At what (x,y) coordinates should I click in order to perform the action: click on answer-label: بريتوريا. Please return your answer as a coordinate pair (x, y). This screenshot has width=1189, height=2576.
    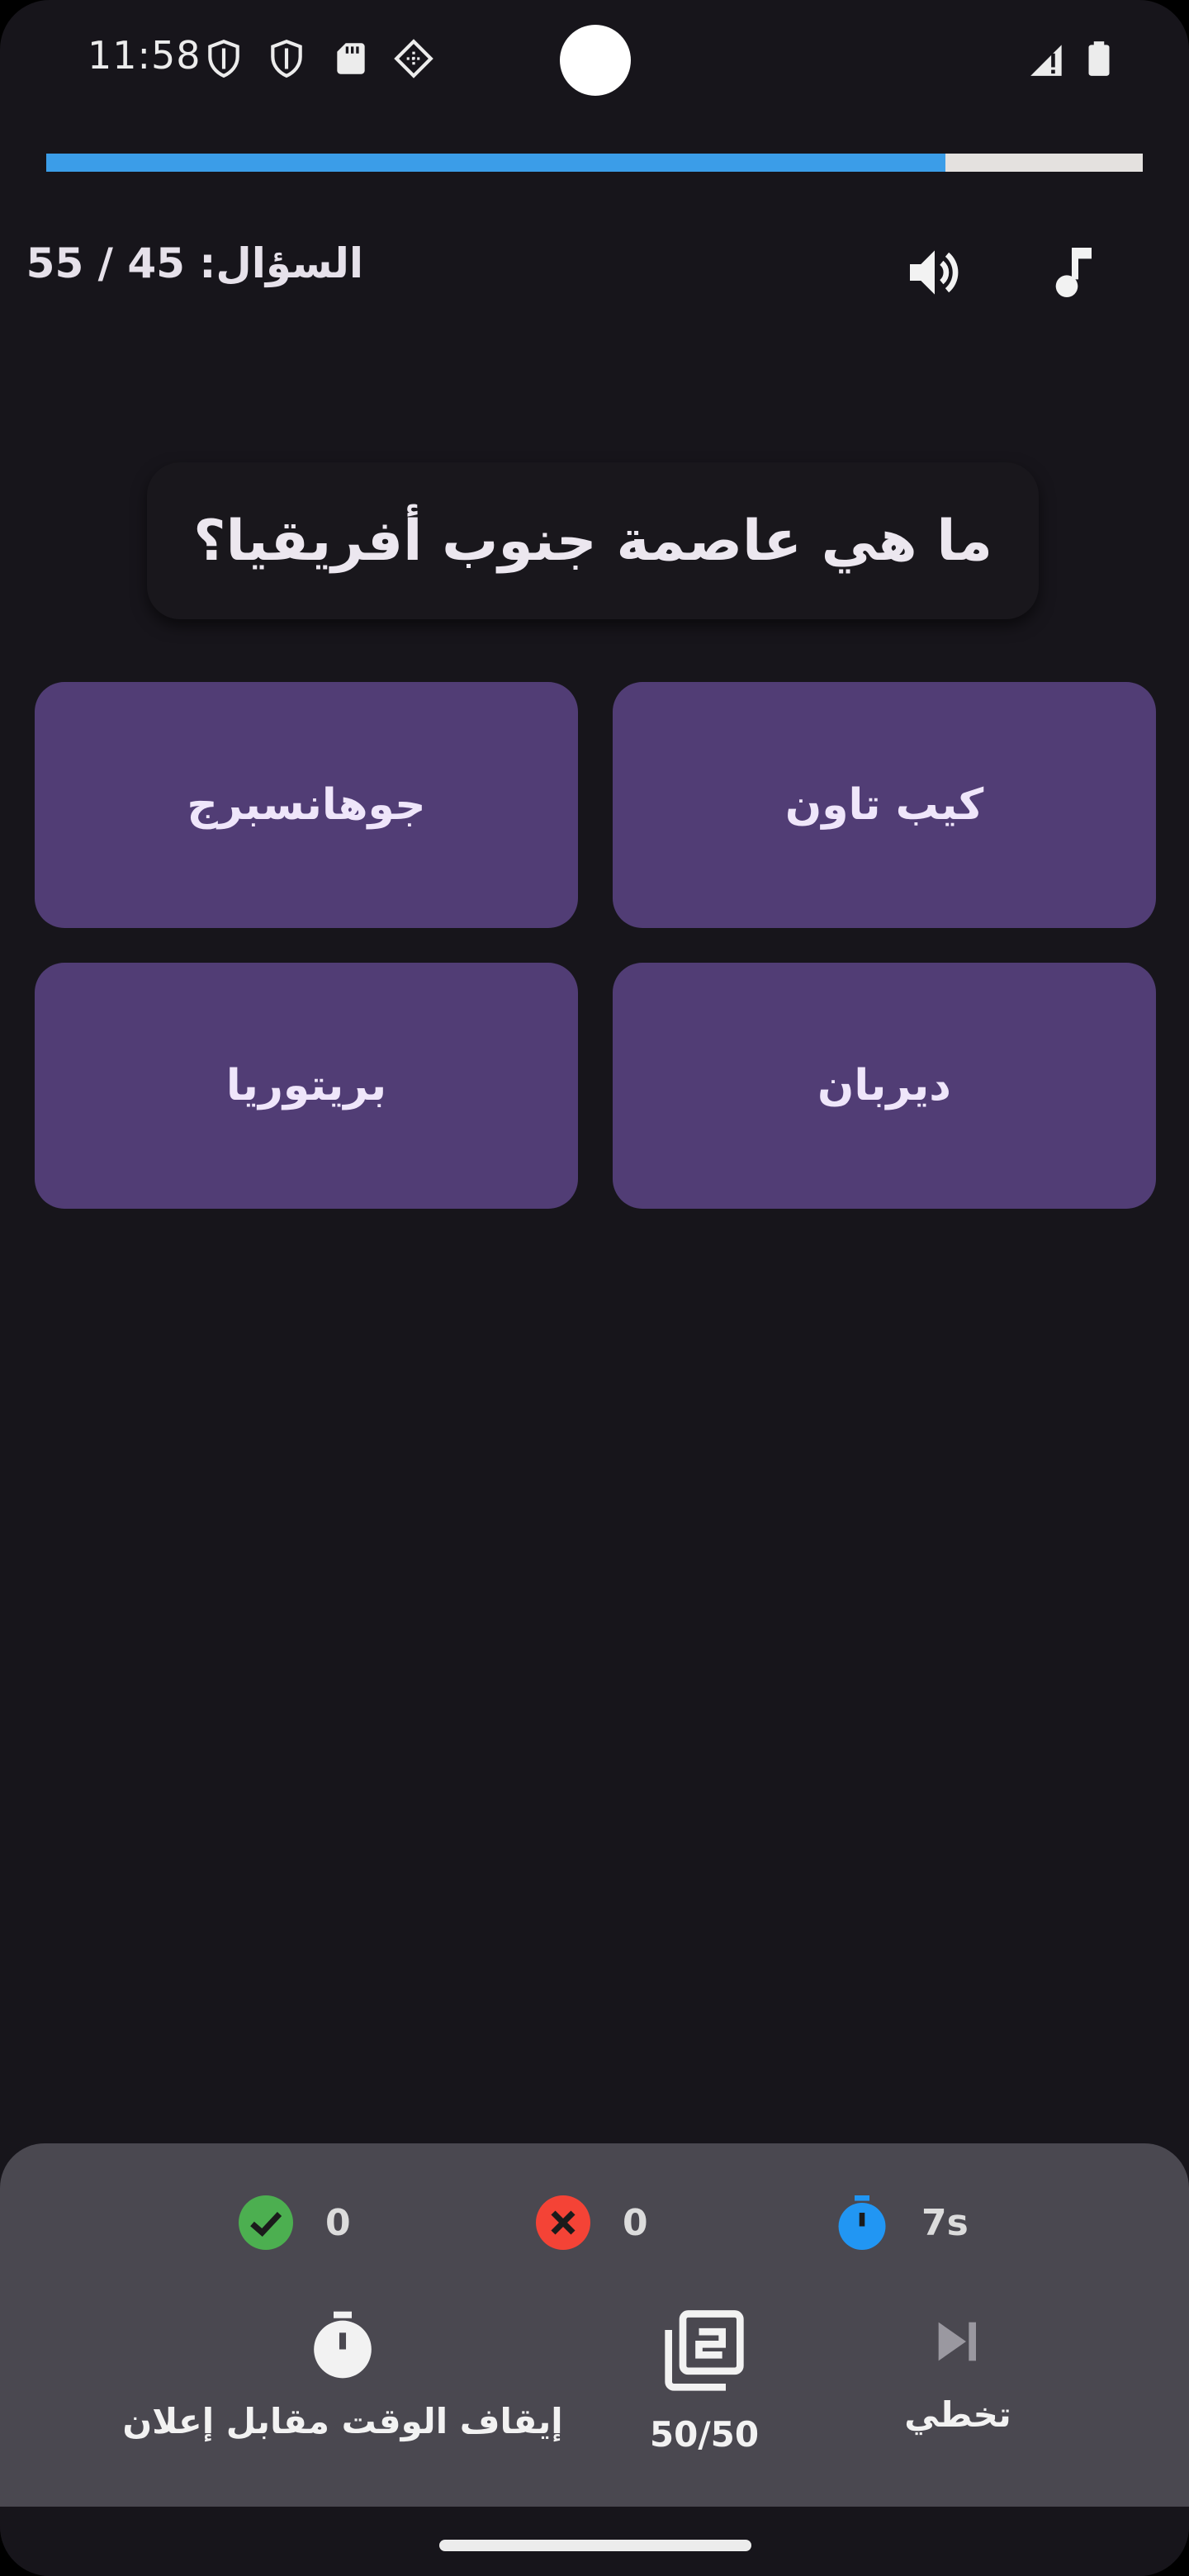
    Looking at the image, I should click on (306, 1085).